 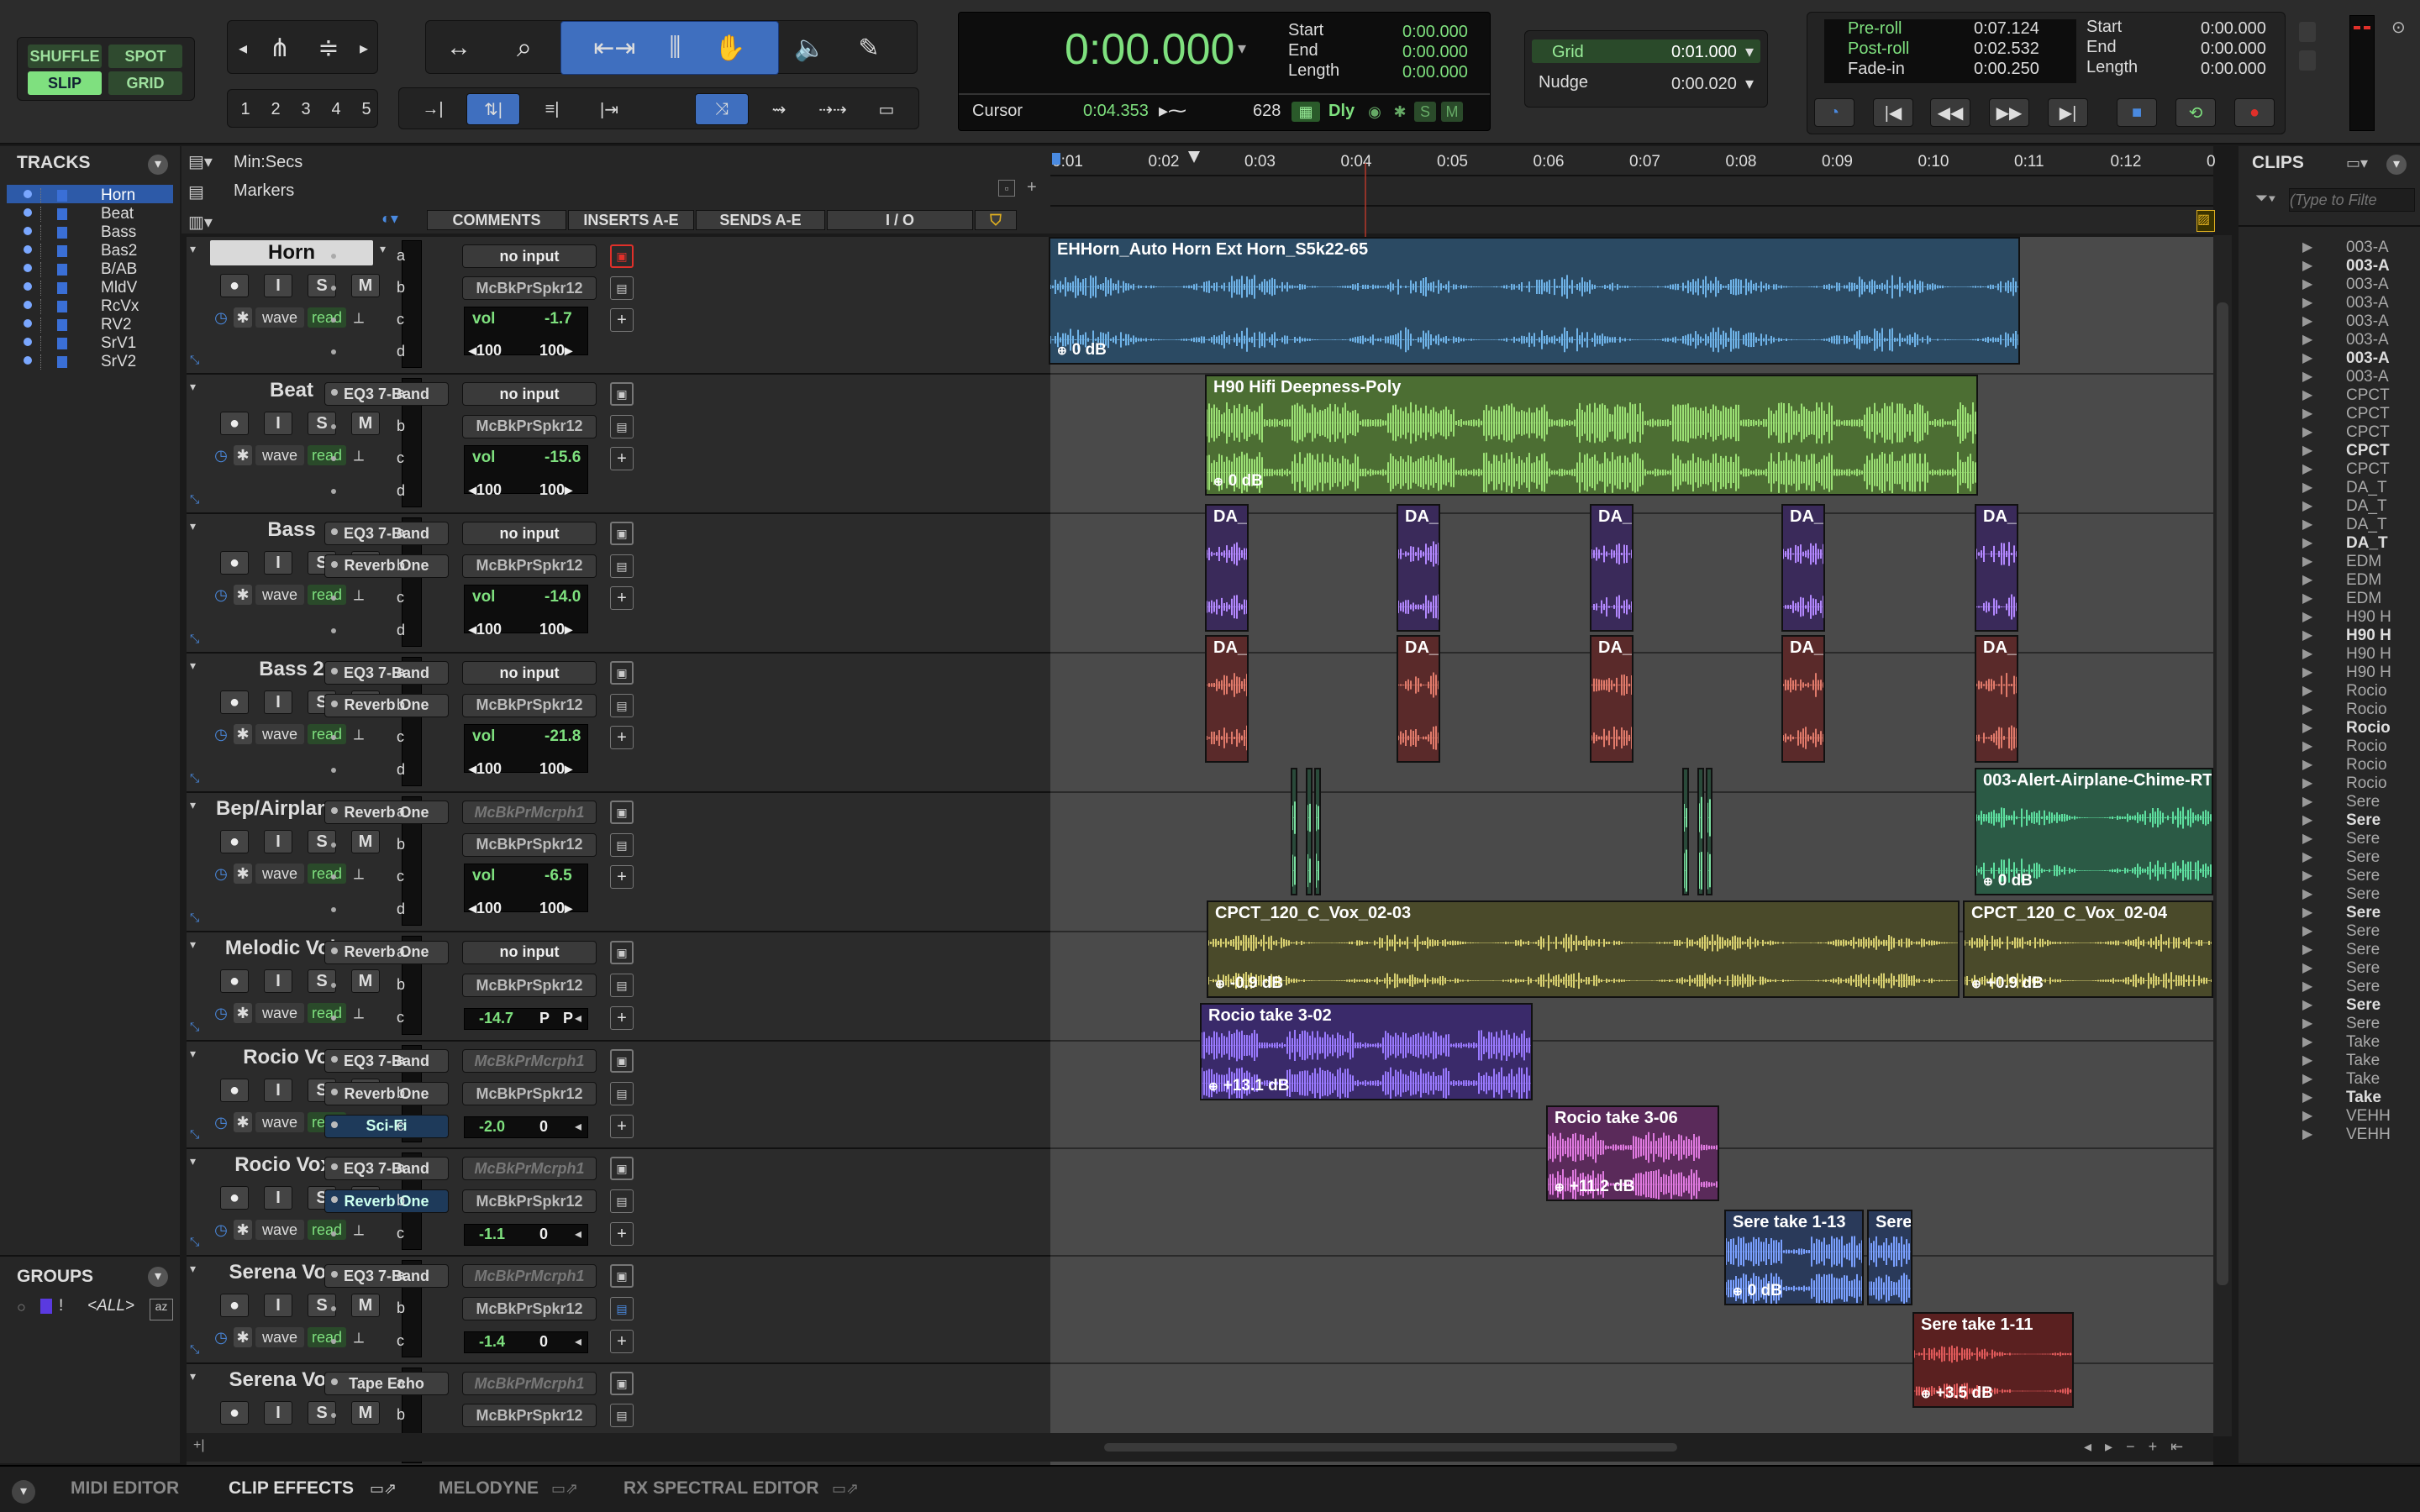 What do you see at coordinates (552, 109) in the screenshot?
I see `link-track-edit-icon: ≡|` at bounding box center [552, 109].